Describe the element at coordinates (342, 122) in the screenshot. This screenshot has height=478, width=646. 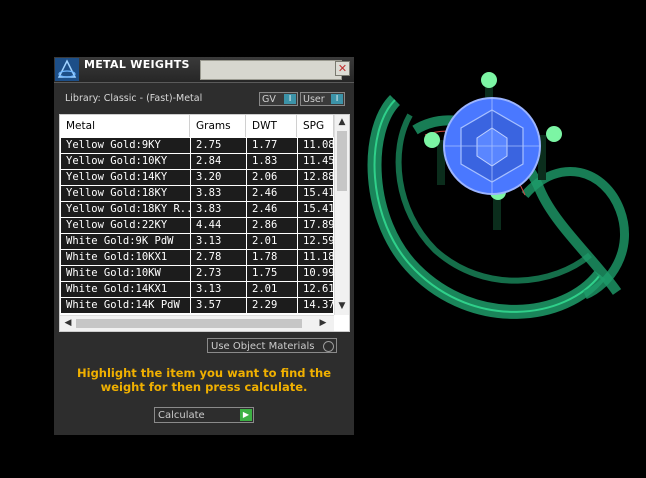
I see `scroll-up-icon: ▲` at that location.